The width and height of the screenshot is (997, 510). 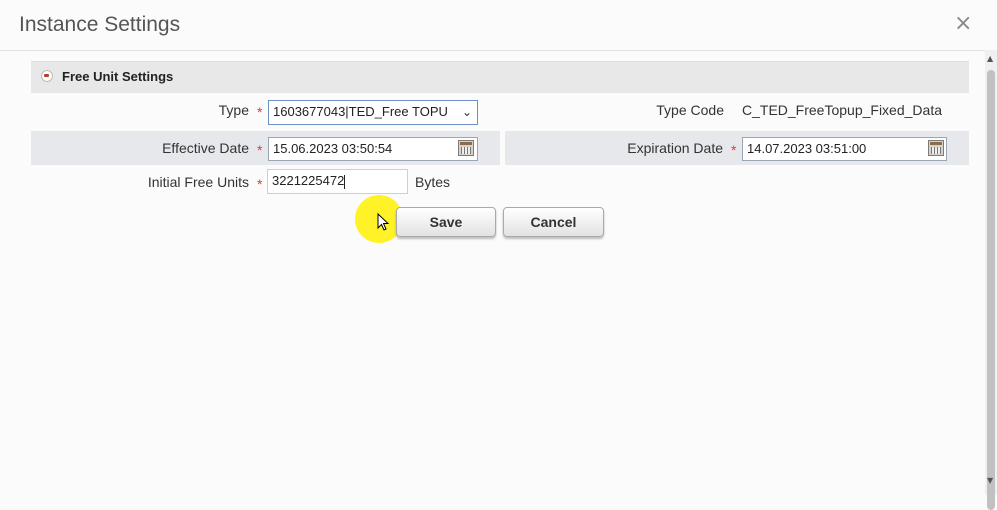 I want to click on scroll-thumb, so click(x=991, y=290).